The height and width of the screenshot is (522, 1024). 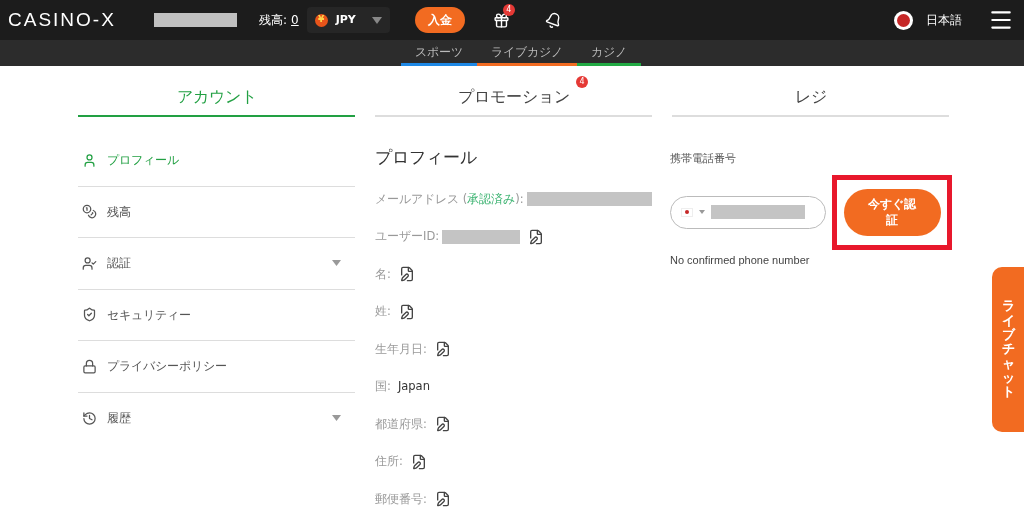 What do you see at coordinates (89, 160) in the screenshot?
I see `user-icon` at bounding box center [89, 160].